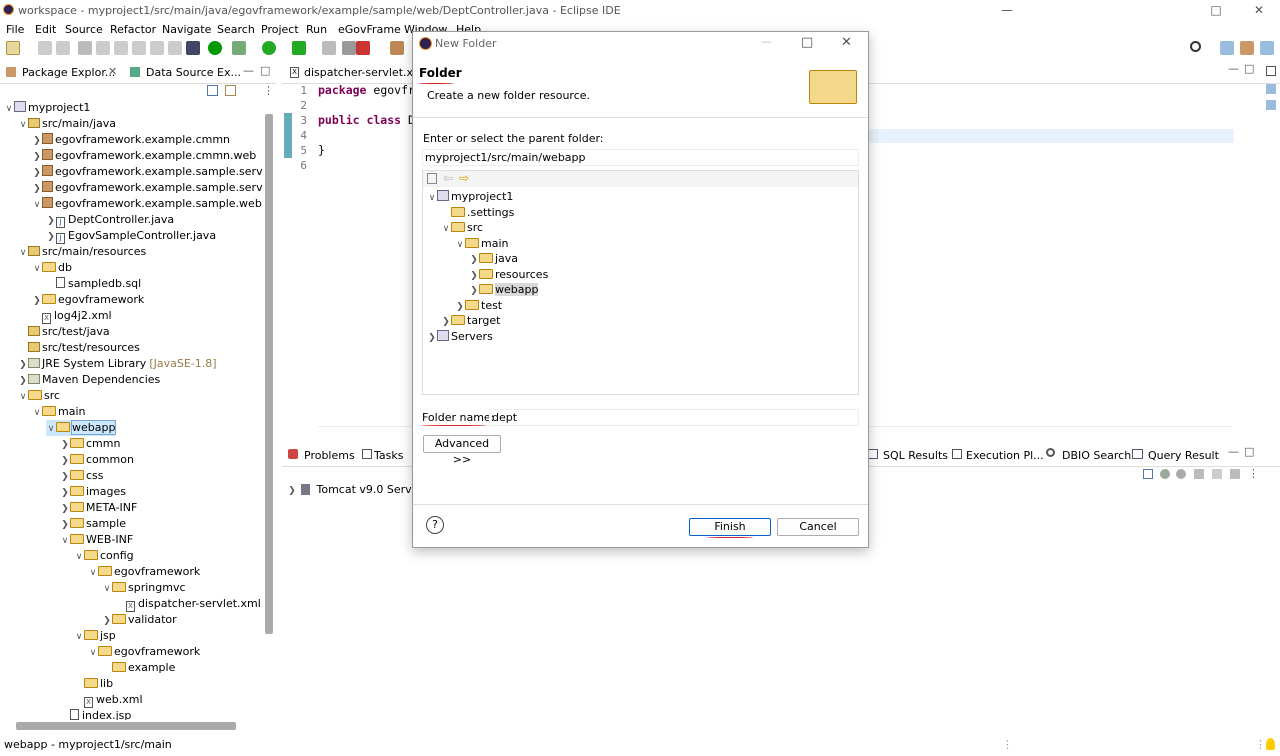  Describe the element at coordinates (316, 29) in the screenshot. I see `menu-run: Run` at that location.